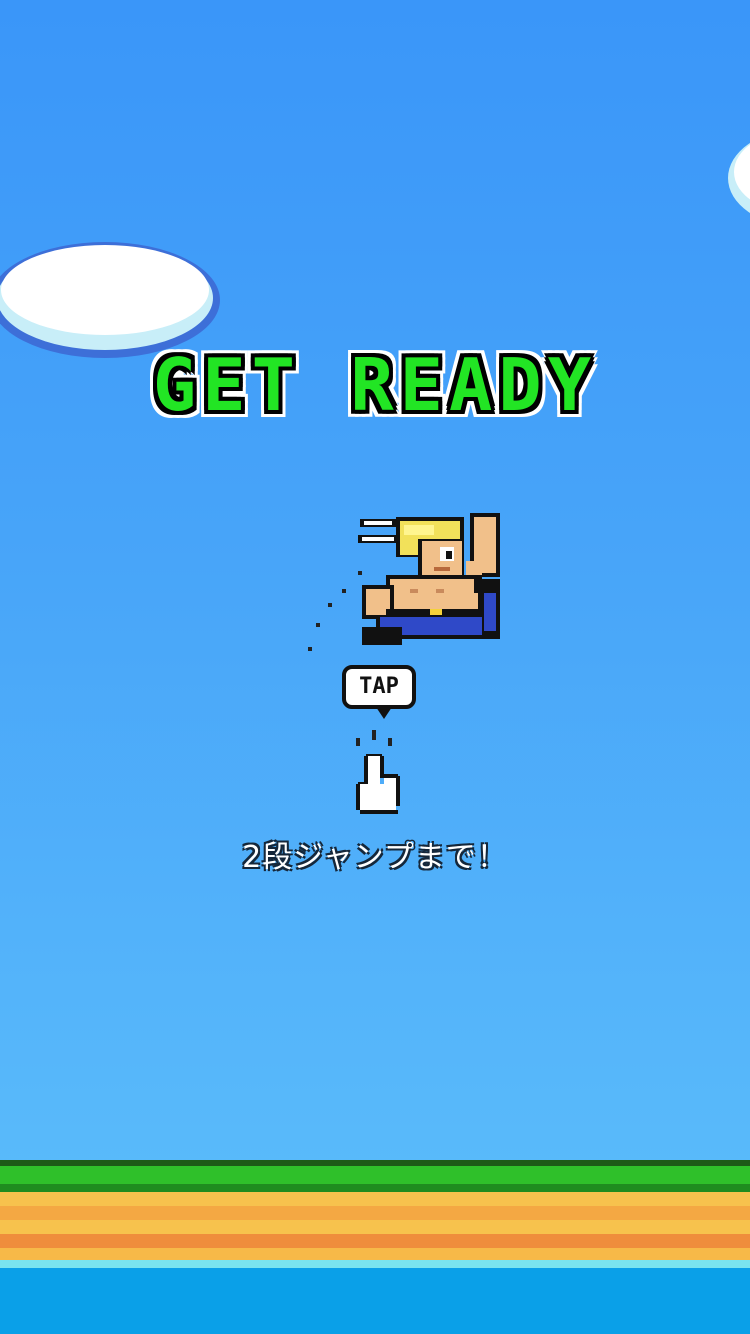 Image resolution: width=750 pixels, height=1334 pixels. What do you see at coordinates (404, 582) in the screenshot?
I see `hero-character` at bounding box center [404, 582].